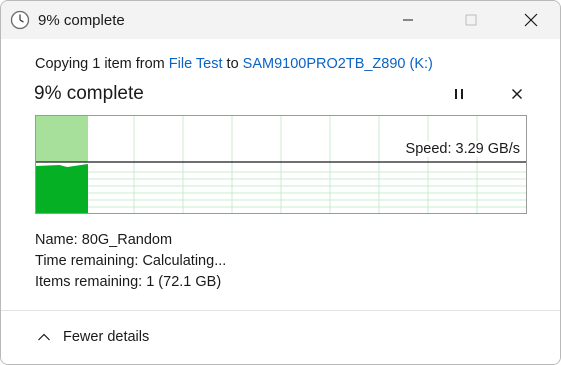 The image size is (561, 365). Describe the element at coordinates (184, 282) in the screenshot. I see `items-remaining-value: 1 (72.1 GB)` at that location.